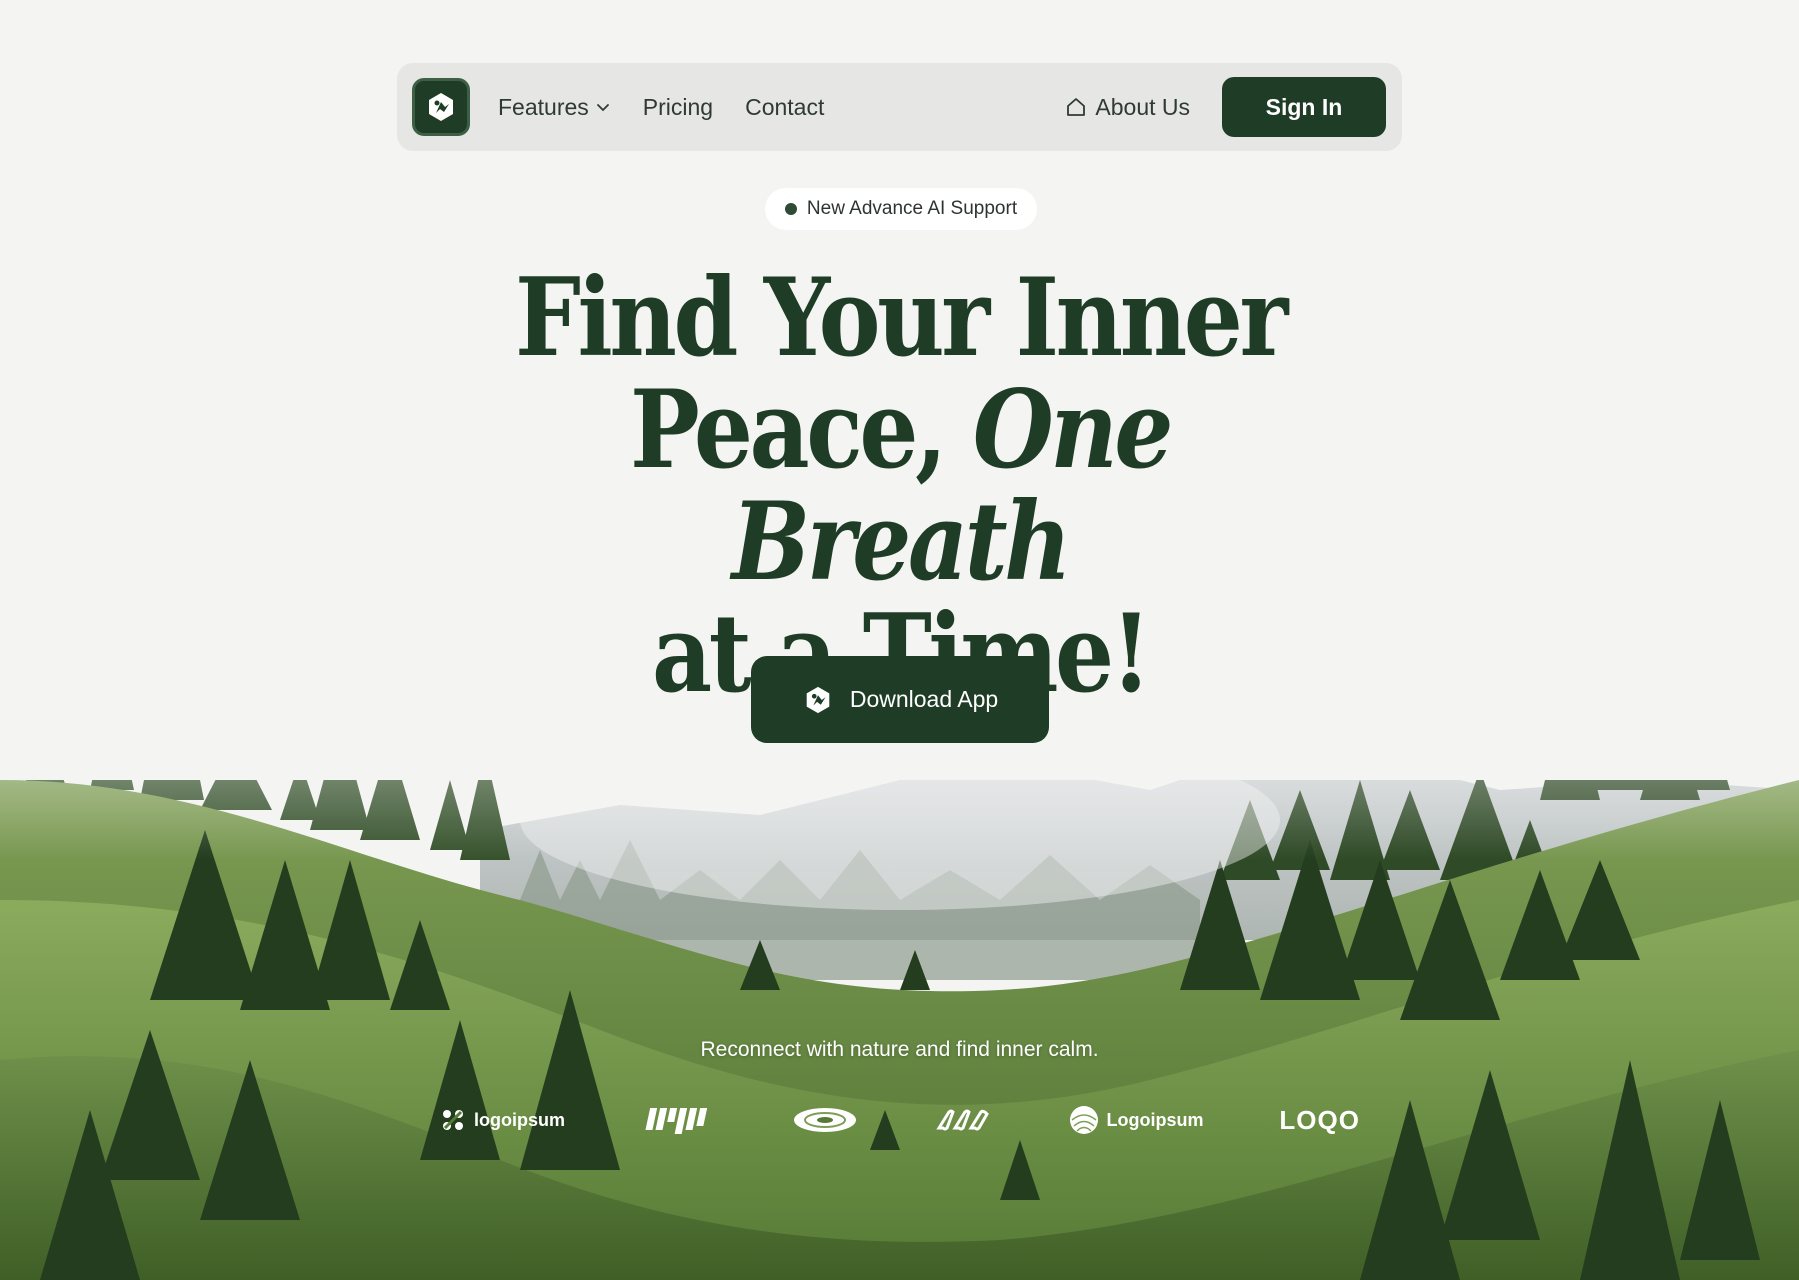 The height and width of the screenshot is (1280, 1799). What do you see at coordinates (900, 1120) in the screenshot?
I see `partner-logos: logoipsum Logoipsum LOQO` at bounding box center [900, 1120].